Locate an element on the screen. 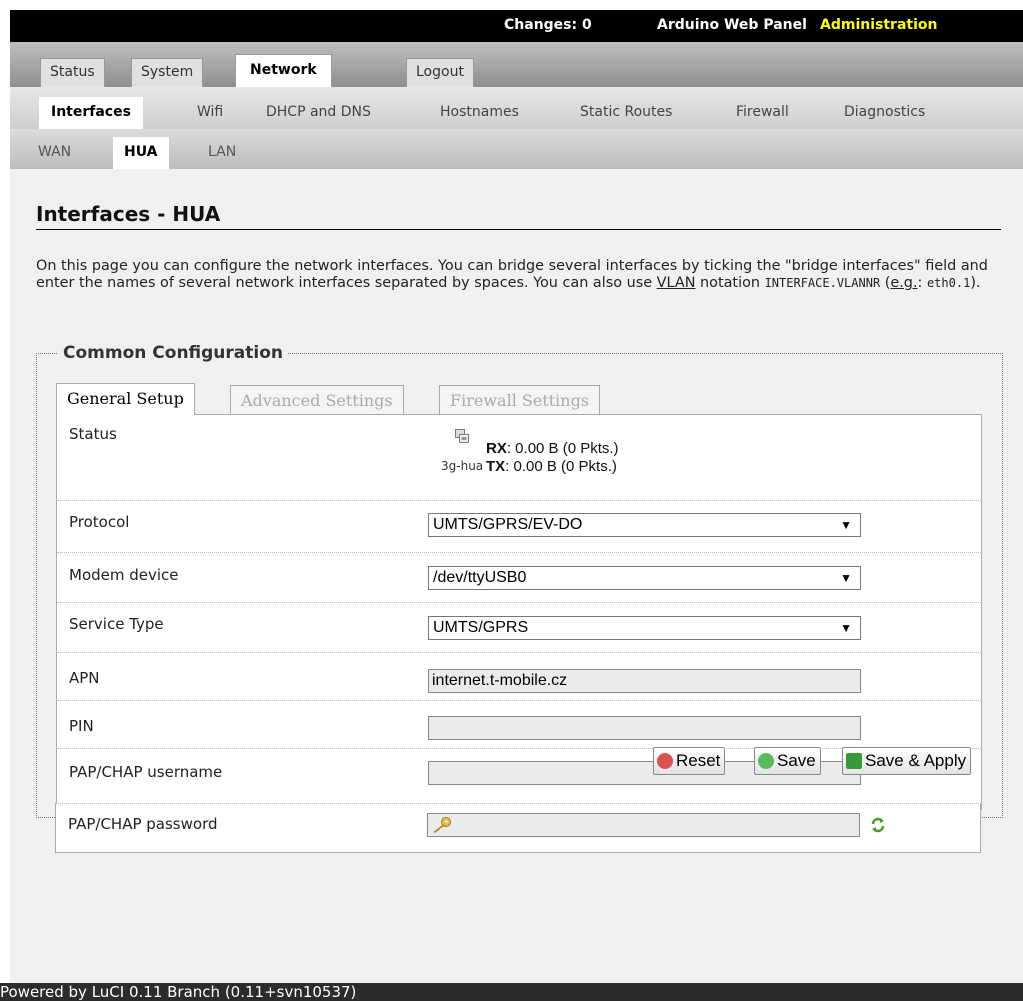 The width and height of the screenshot is (1023, 1001). apn-row: APN internet.t-mobile.cz is located at coordinates (519, 677).